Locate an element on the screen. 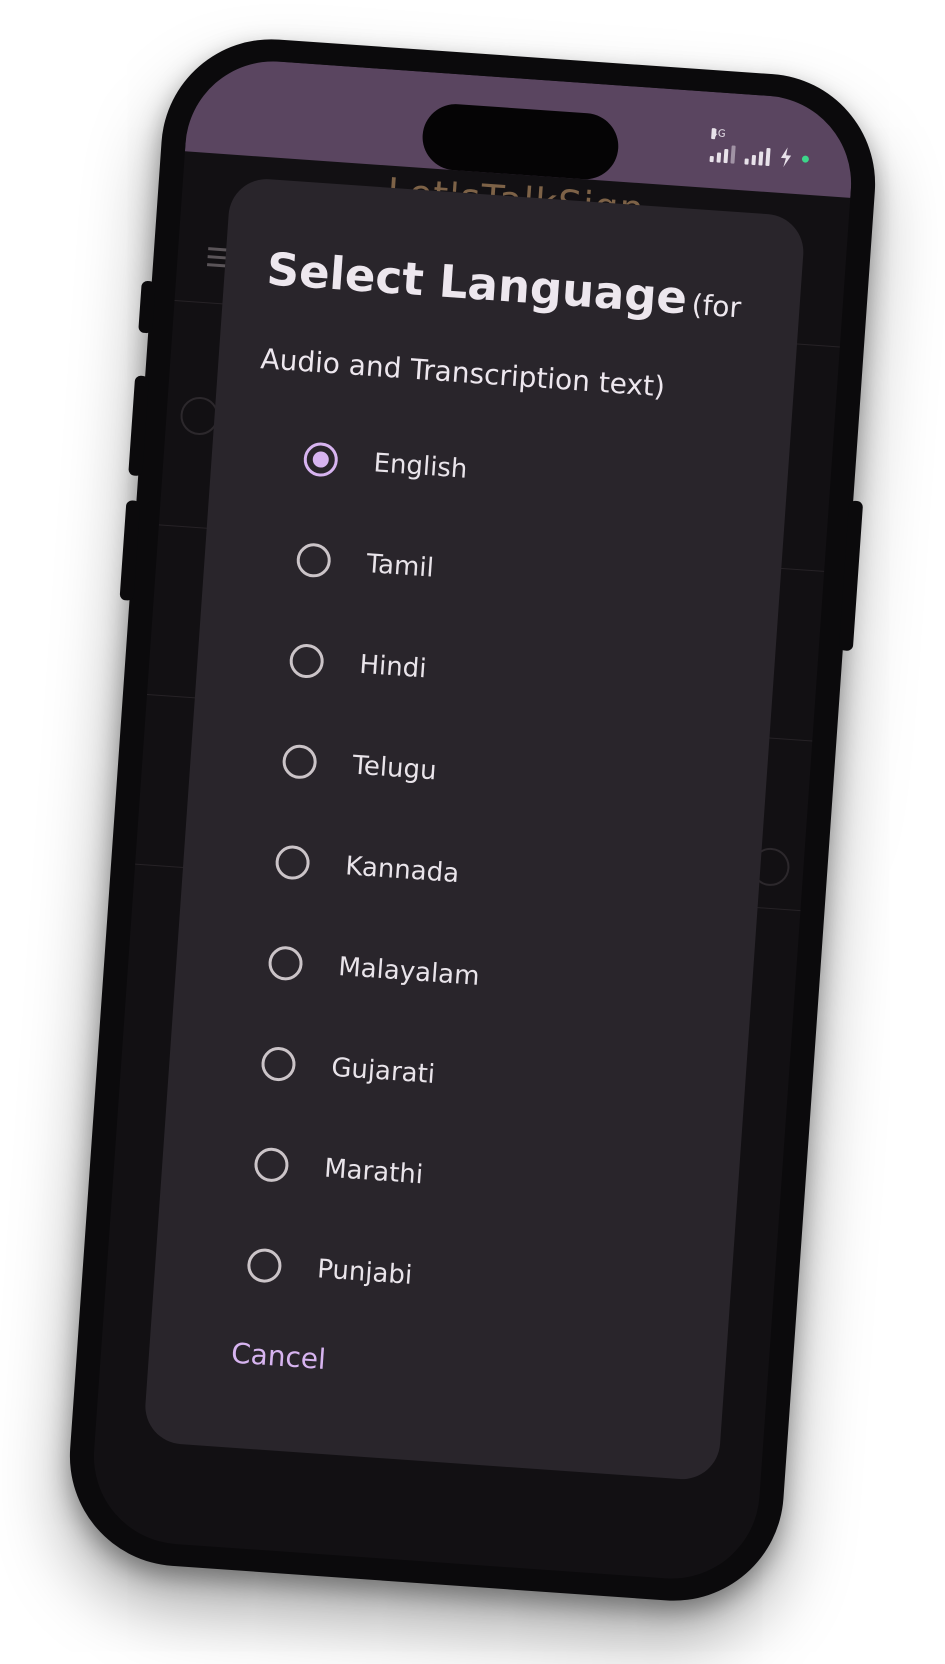 Image resolution: width=945 pixels, height=1664 pixels. cancel-button: Cancel is located at coordinates (278, 1357).